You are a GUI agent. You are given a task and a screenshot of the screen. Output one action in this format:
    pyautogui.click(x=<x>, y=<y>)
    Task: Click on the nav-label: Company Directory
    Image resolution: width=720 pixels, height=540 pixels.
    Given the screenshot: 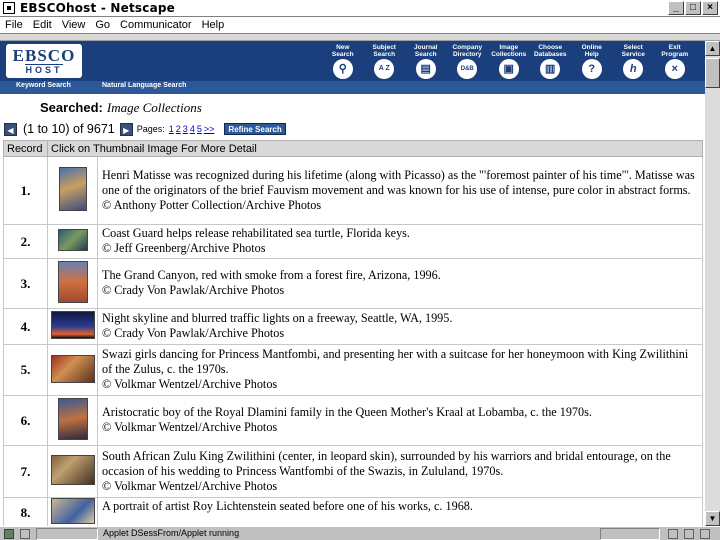 What is the action you would take?
    pyautogui.click(x=467, y=51)
    